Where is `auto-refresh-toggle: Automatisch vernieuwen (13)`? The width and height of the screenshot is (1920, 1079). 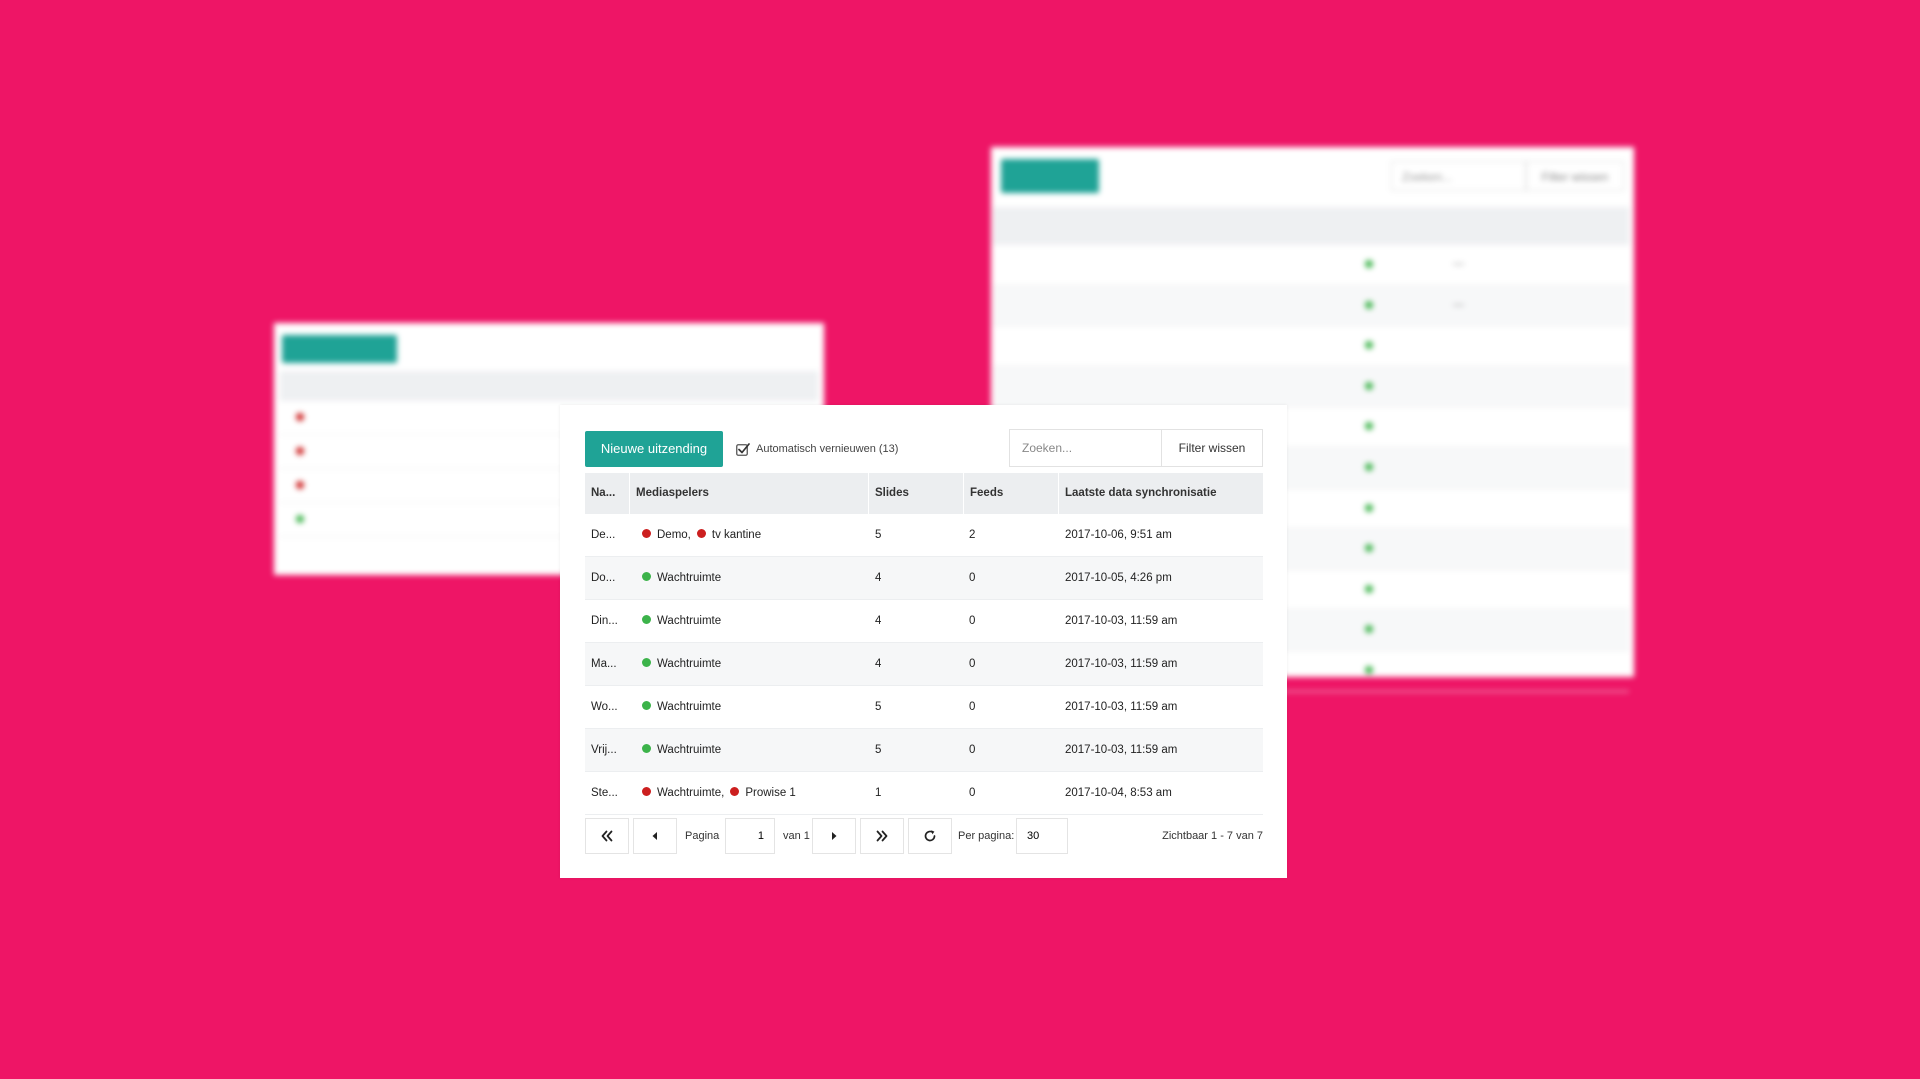
auto-refresh-toggle: Automatisch vernieuwen (13) is located at coordinates (817, 449).